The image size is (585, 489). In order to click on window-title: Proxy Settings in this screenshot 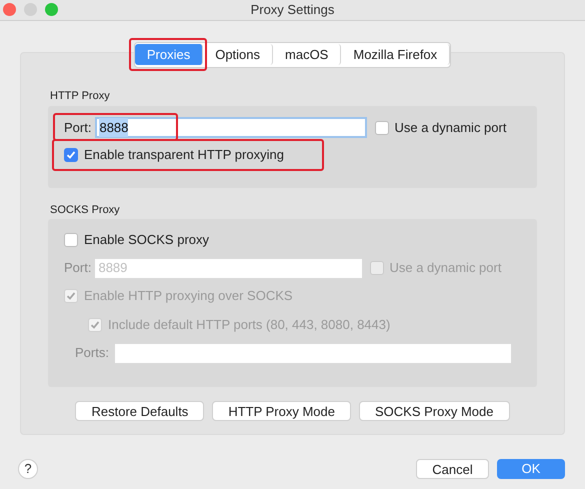, I will do `click(292, 10)`.